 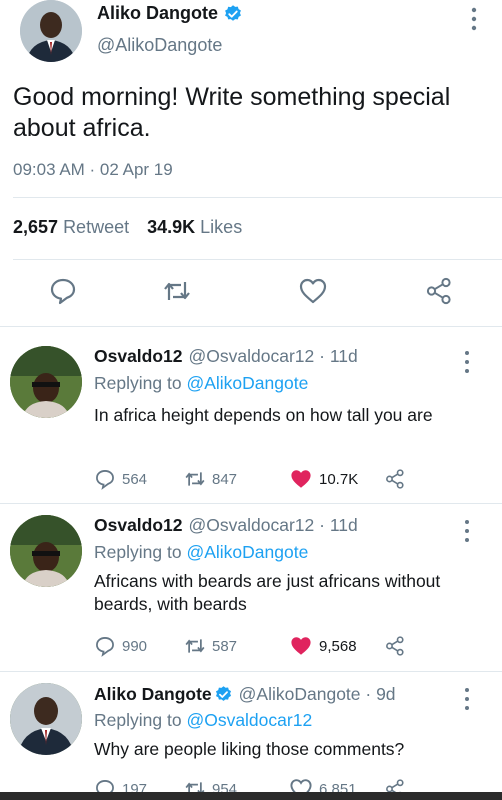 I want to click on likes-stat: 34.9K Likes, so click(x=194, y=227).